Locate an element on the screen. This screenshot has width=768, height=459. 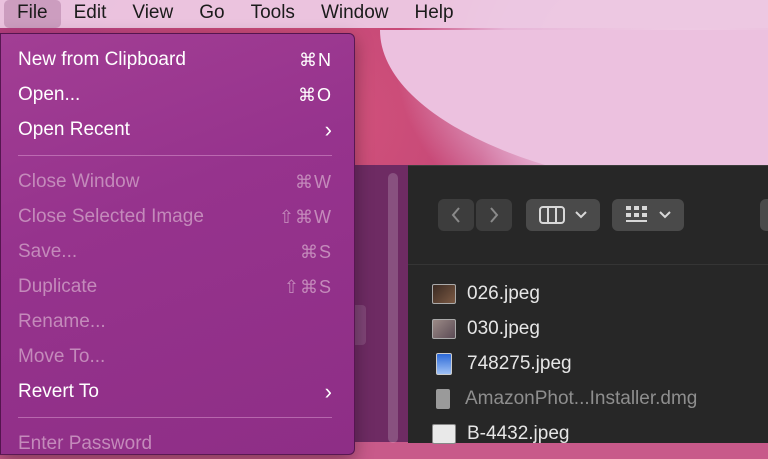
menu-bar: File Edit View Go Tools Window Help is located at coordinates (384, 14).